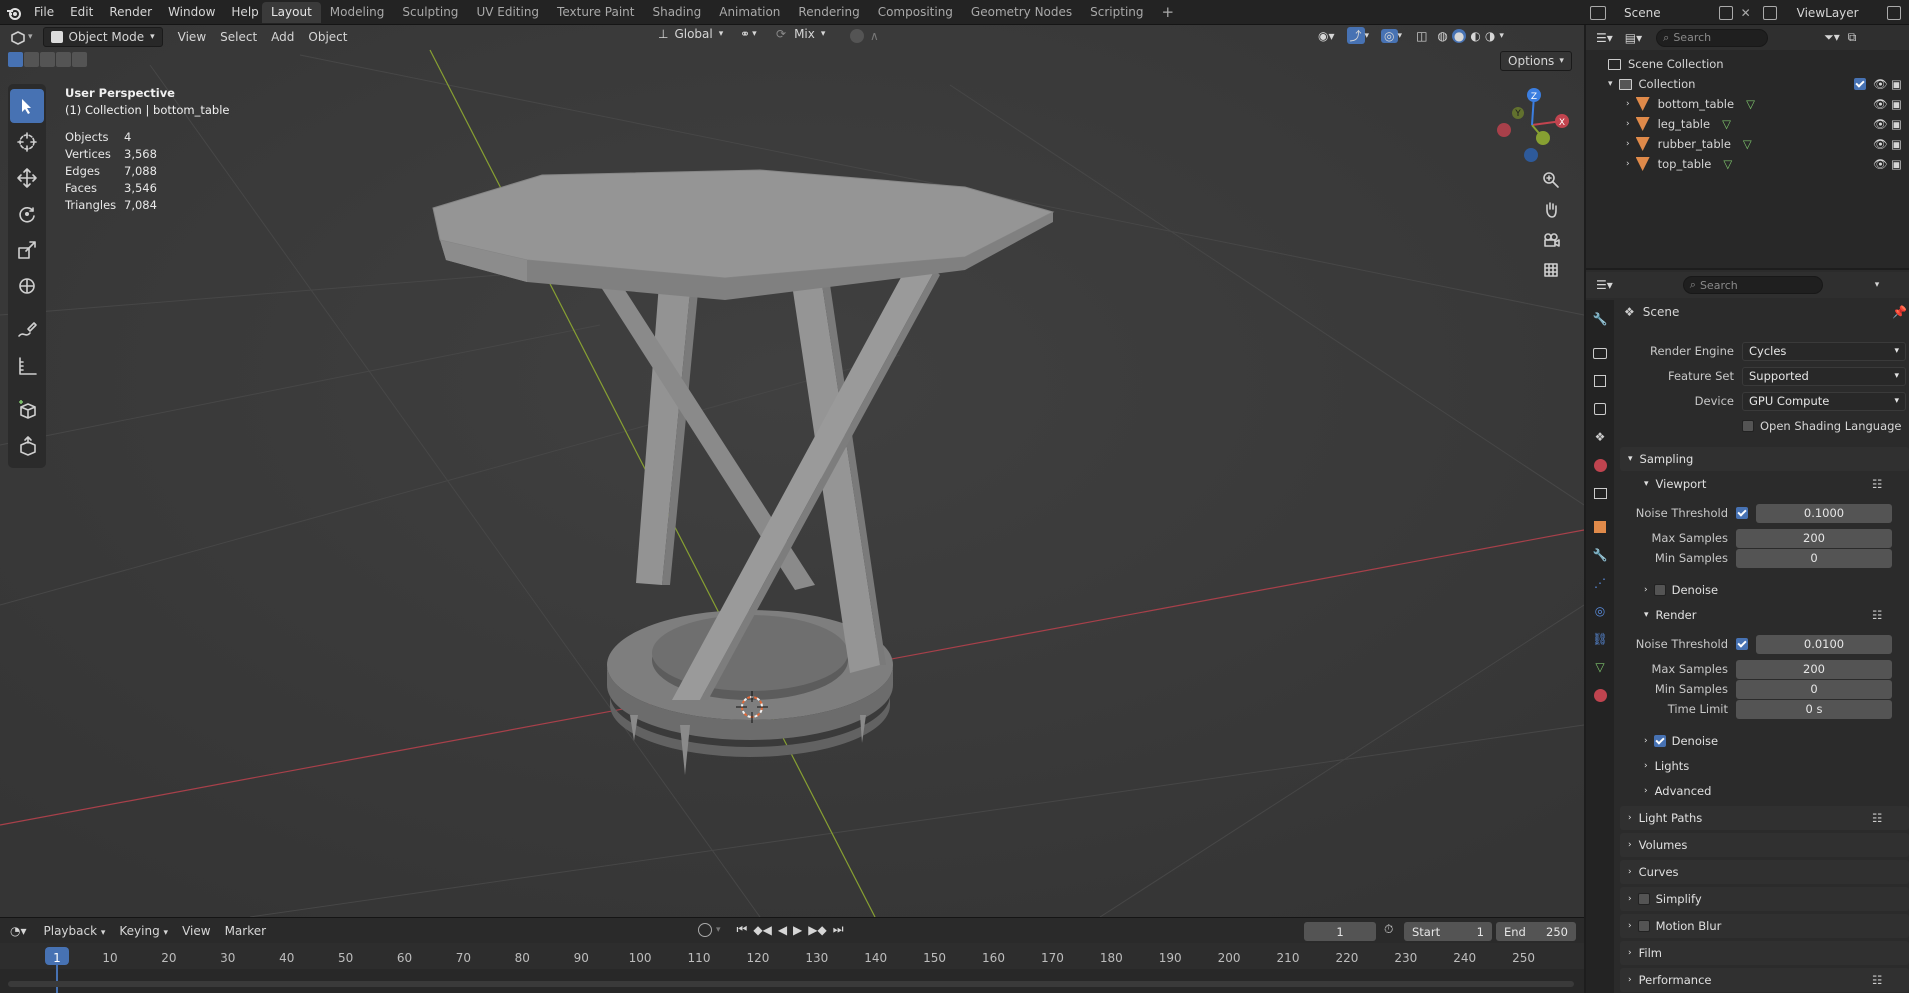 This screenshot has width=1909, height=993. What do you see at coordinates (1600, 555) in the screenshot?
I see `modifiers-tab-icon: 🔧` at bounding box center [1600, 555].